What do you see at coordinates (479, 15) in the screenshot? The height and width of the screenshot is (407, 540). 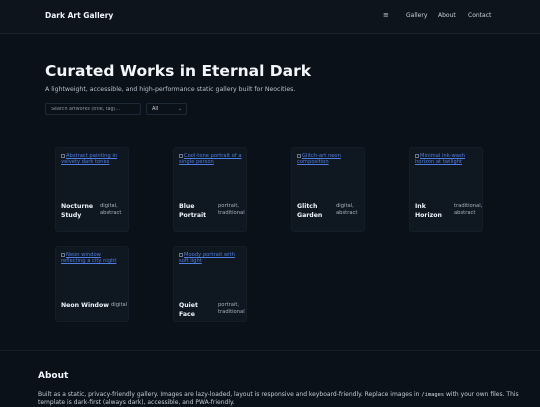 I see `nav-contact-link: Contact` at bounding box center [479, 15].